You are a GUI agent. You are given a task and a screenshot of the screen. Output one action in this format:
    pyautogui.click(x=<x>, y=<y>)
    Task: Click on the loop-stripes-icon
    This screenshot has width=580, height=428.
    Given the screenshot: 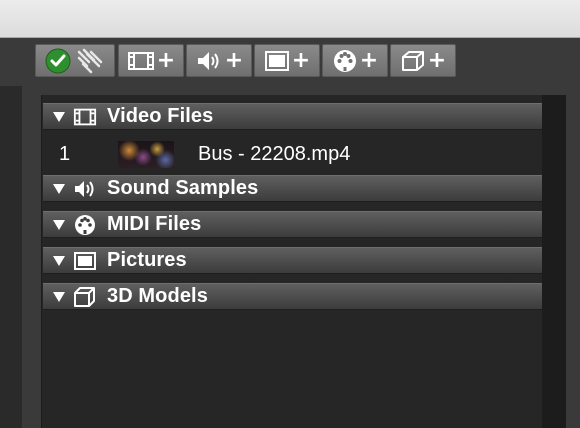 What is the action you would take?
    pyautogui.click(x=90, y=61)
    